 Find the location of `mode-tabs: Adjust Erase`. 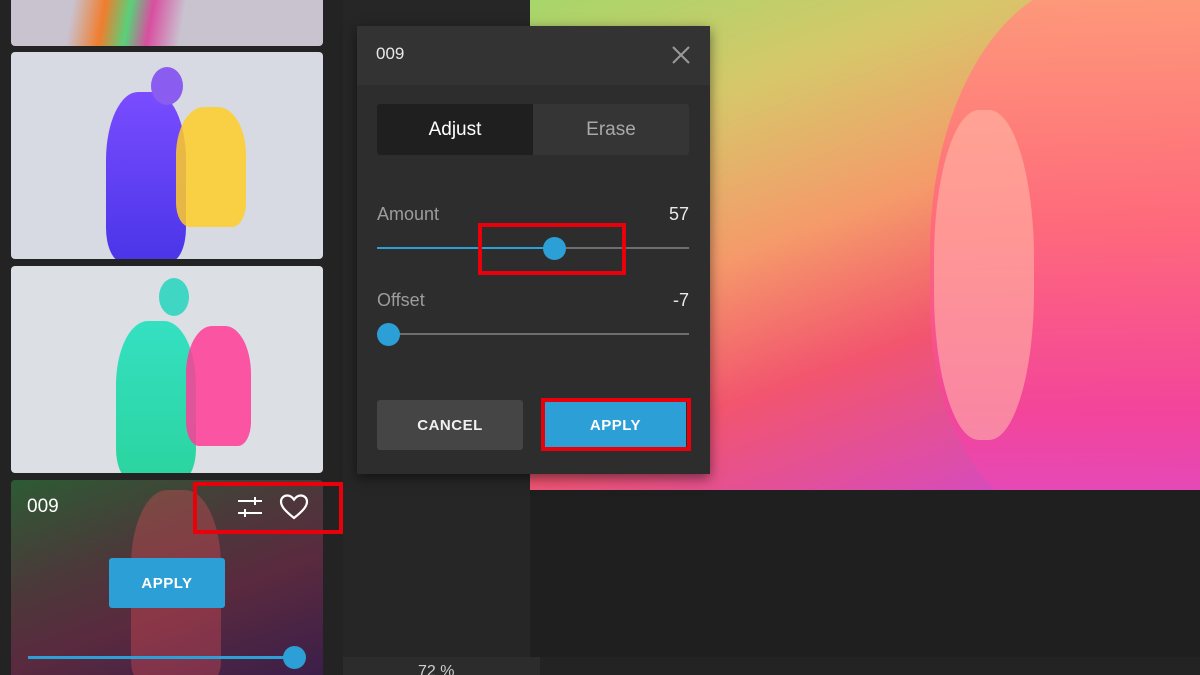

mode-tabs: Adjust Erase is located at coordinates (533, 129).